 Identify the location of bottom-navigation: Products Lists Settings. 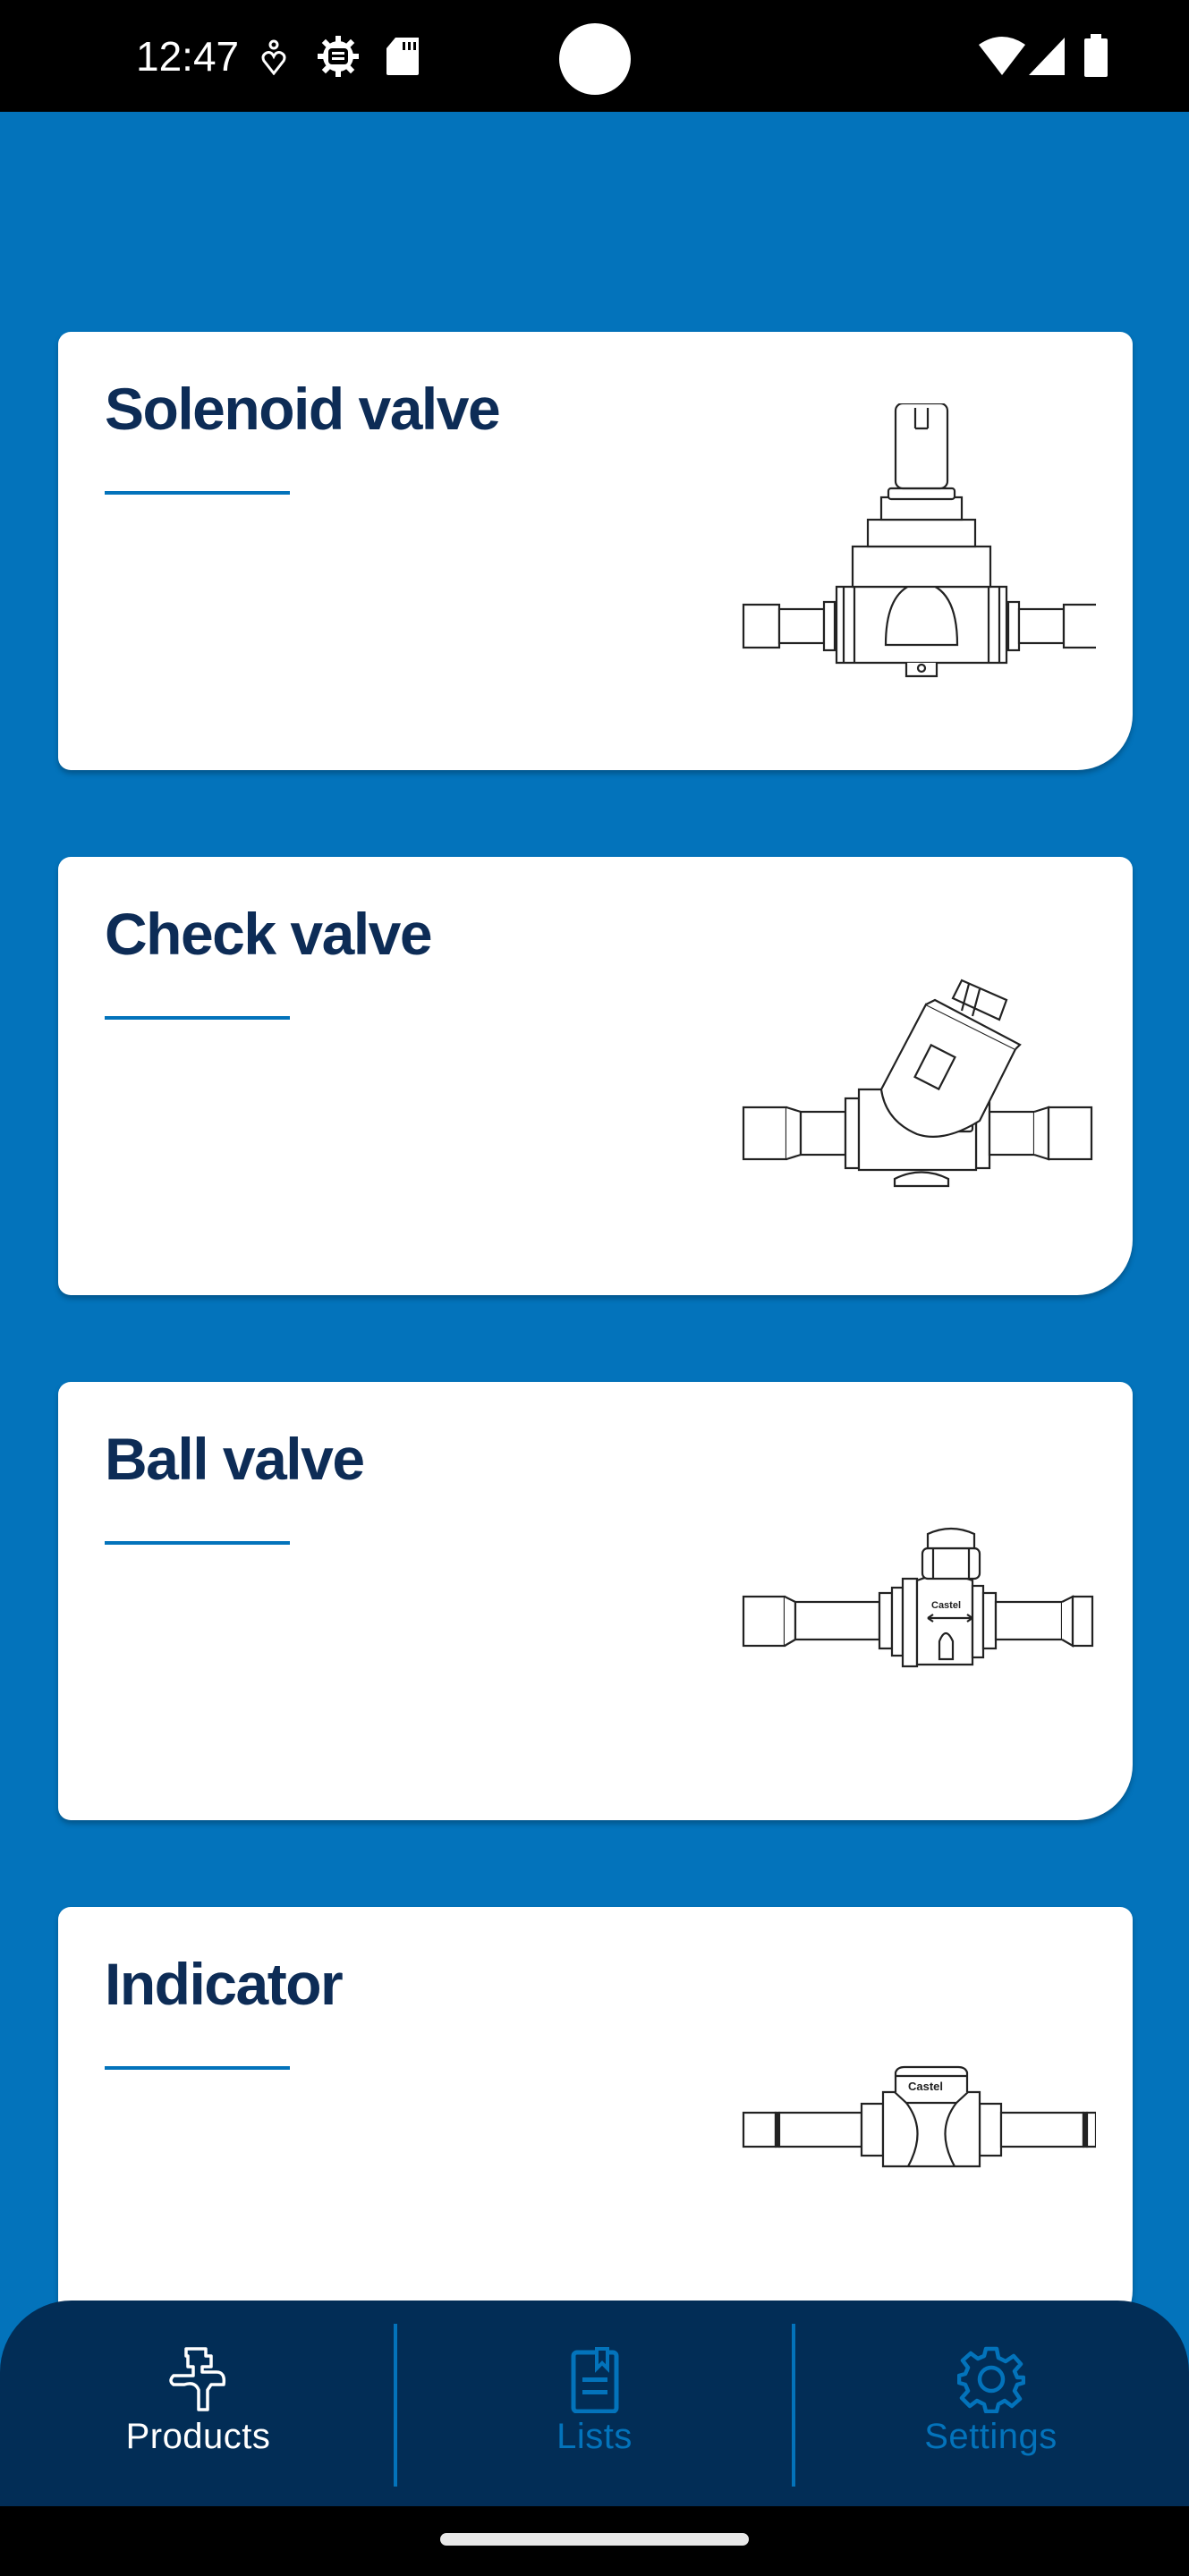
(594, 2403).